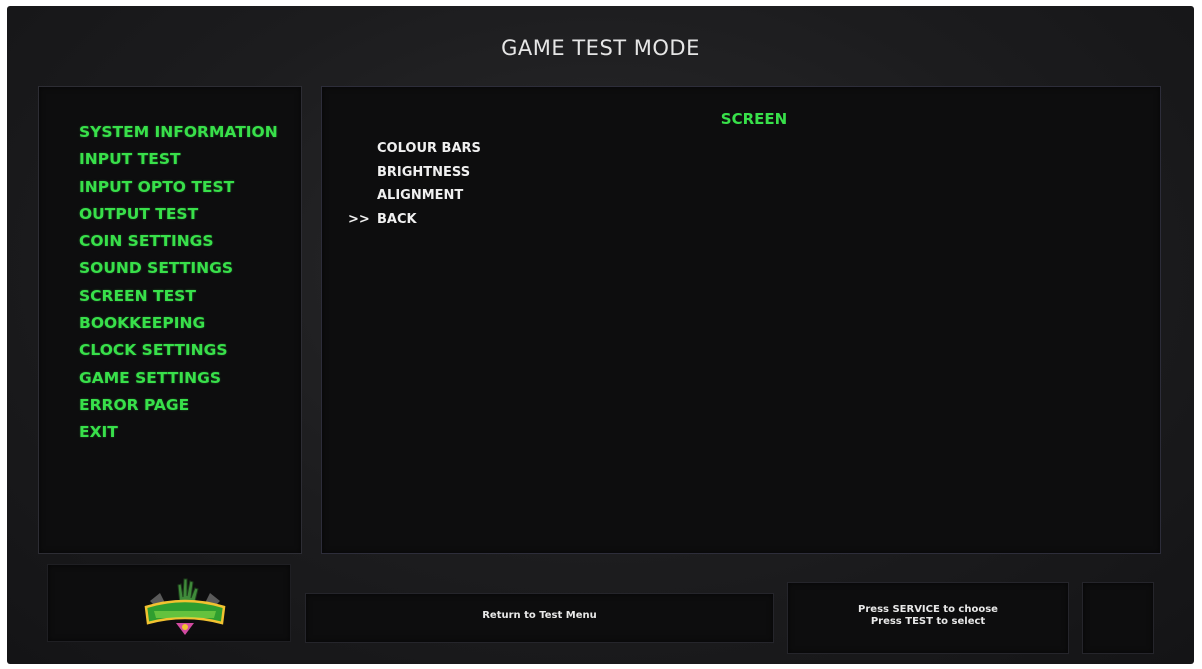 Image resolution: width=1202 pixels, height=669 pixels. What do you see at coordinates (600, 48) in the screenshot?
I see `page-title: GAME TEST MODE` at bounding box center [600, 48].